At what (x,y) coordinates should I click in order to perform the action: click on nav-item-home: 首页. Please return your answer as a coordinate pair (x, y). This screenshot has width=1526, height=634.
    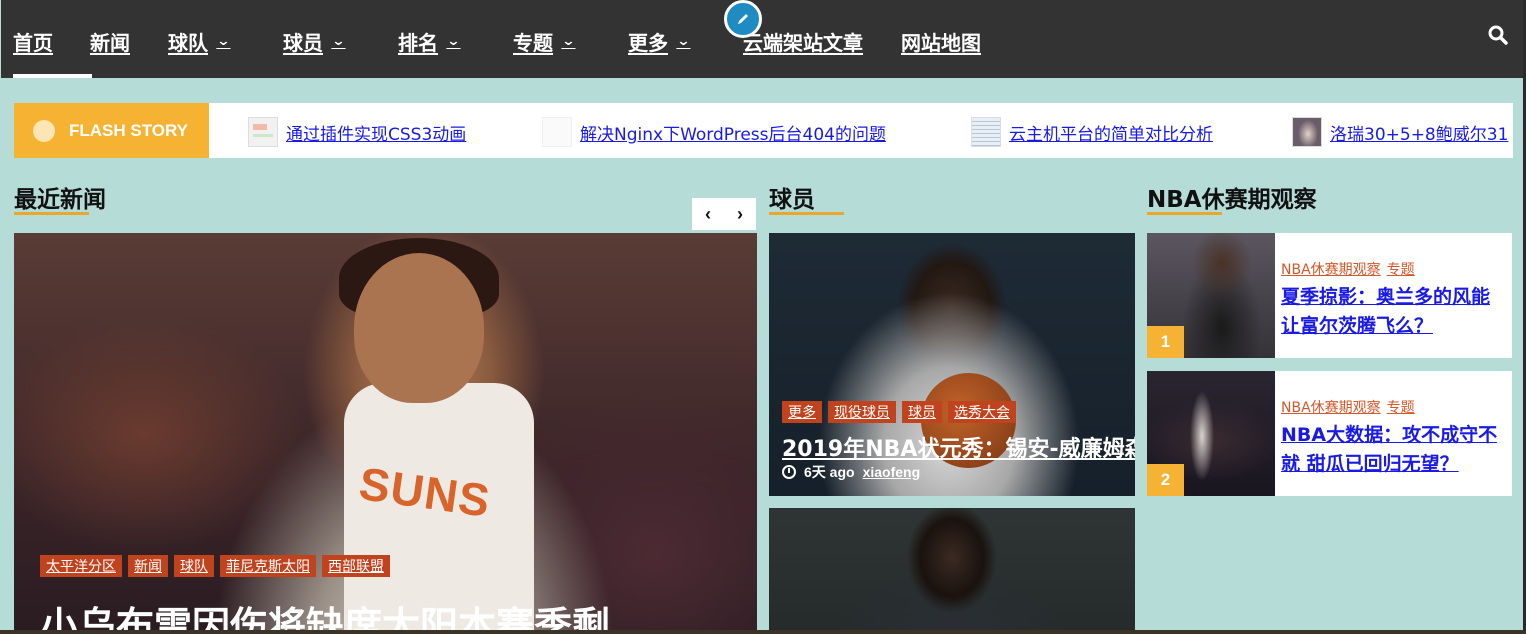
    Looking at the image, I should click on (33, 41).